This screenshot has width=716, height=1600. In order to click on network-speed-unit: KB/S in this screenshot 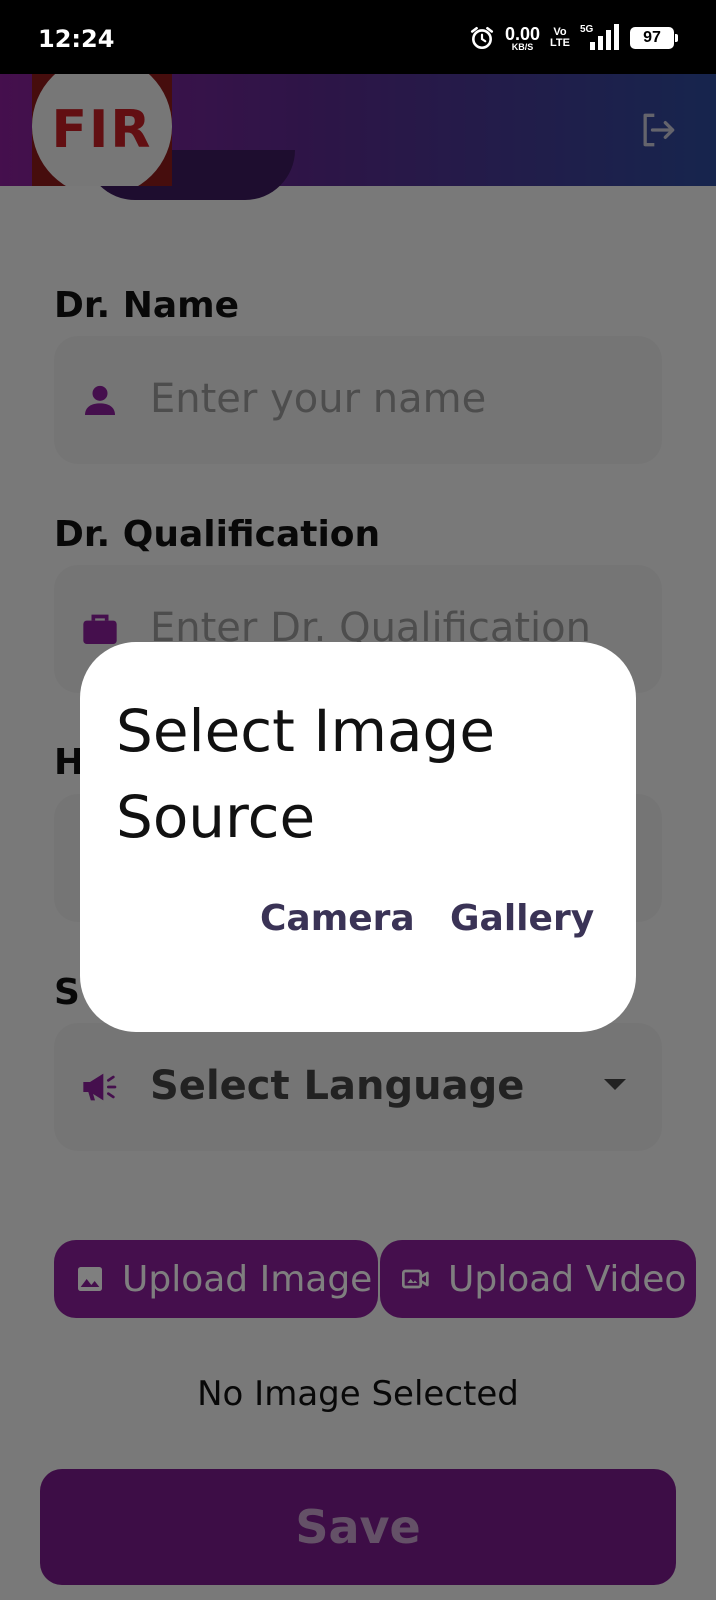, I will do `click(522, 46)`.